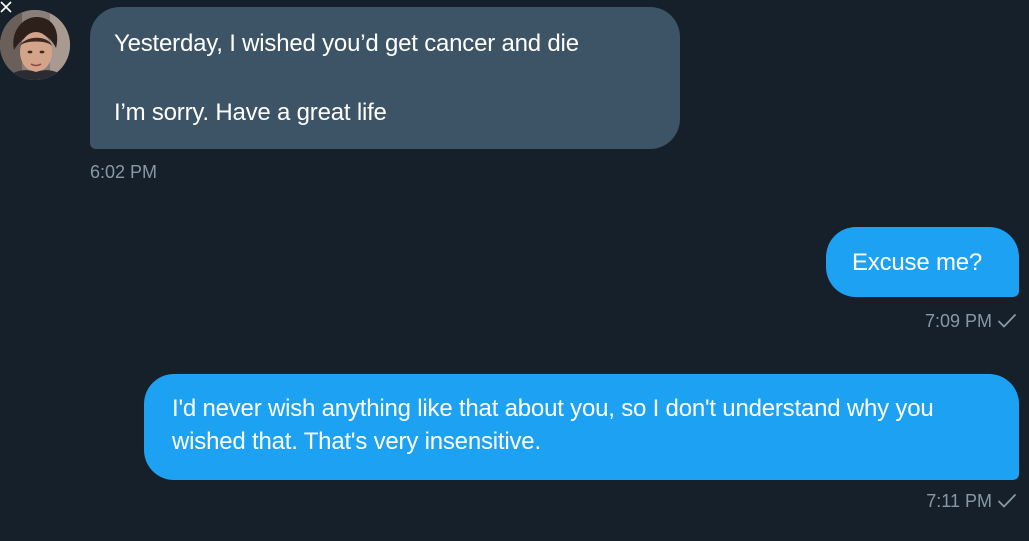 The height and width of the screenshot is (541, 1029). Describe the element at coordinates (35, 45) in the screenshot. I see `avatar` at that location.